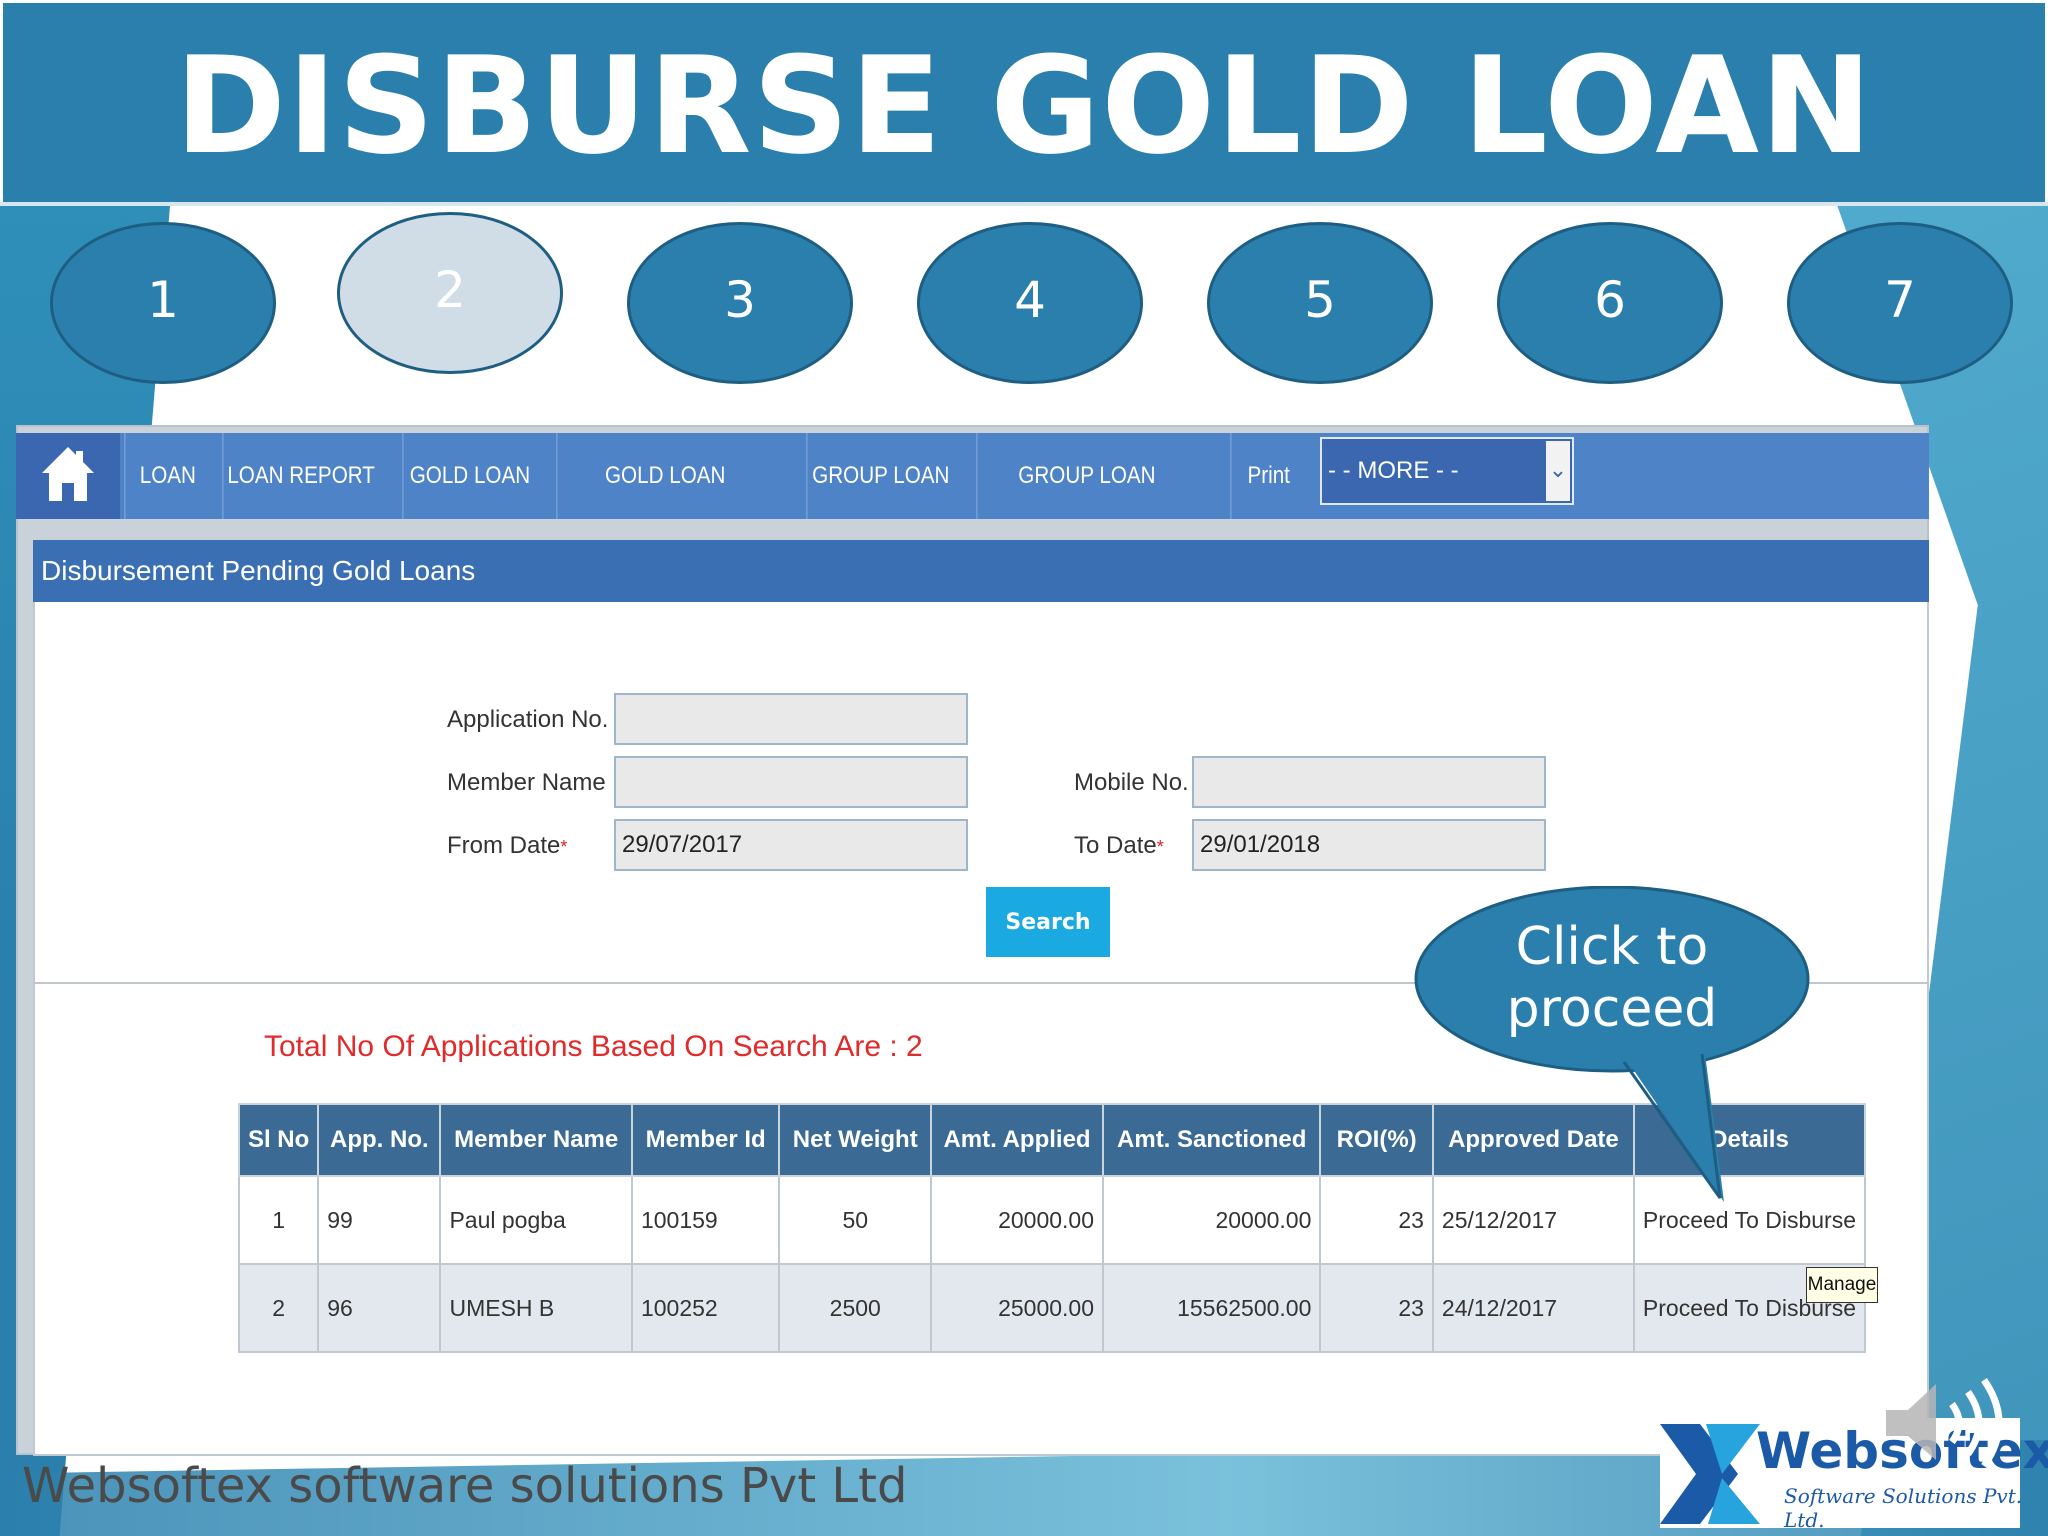 The image size is (2048, 1536). What do you see at coordinates (536, 1140) in the screenshot?
I see `col-member-name: Member Name` at bounding box center [536, 1140].